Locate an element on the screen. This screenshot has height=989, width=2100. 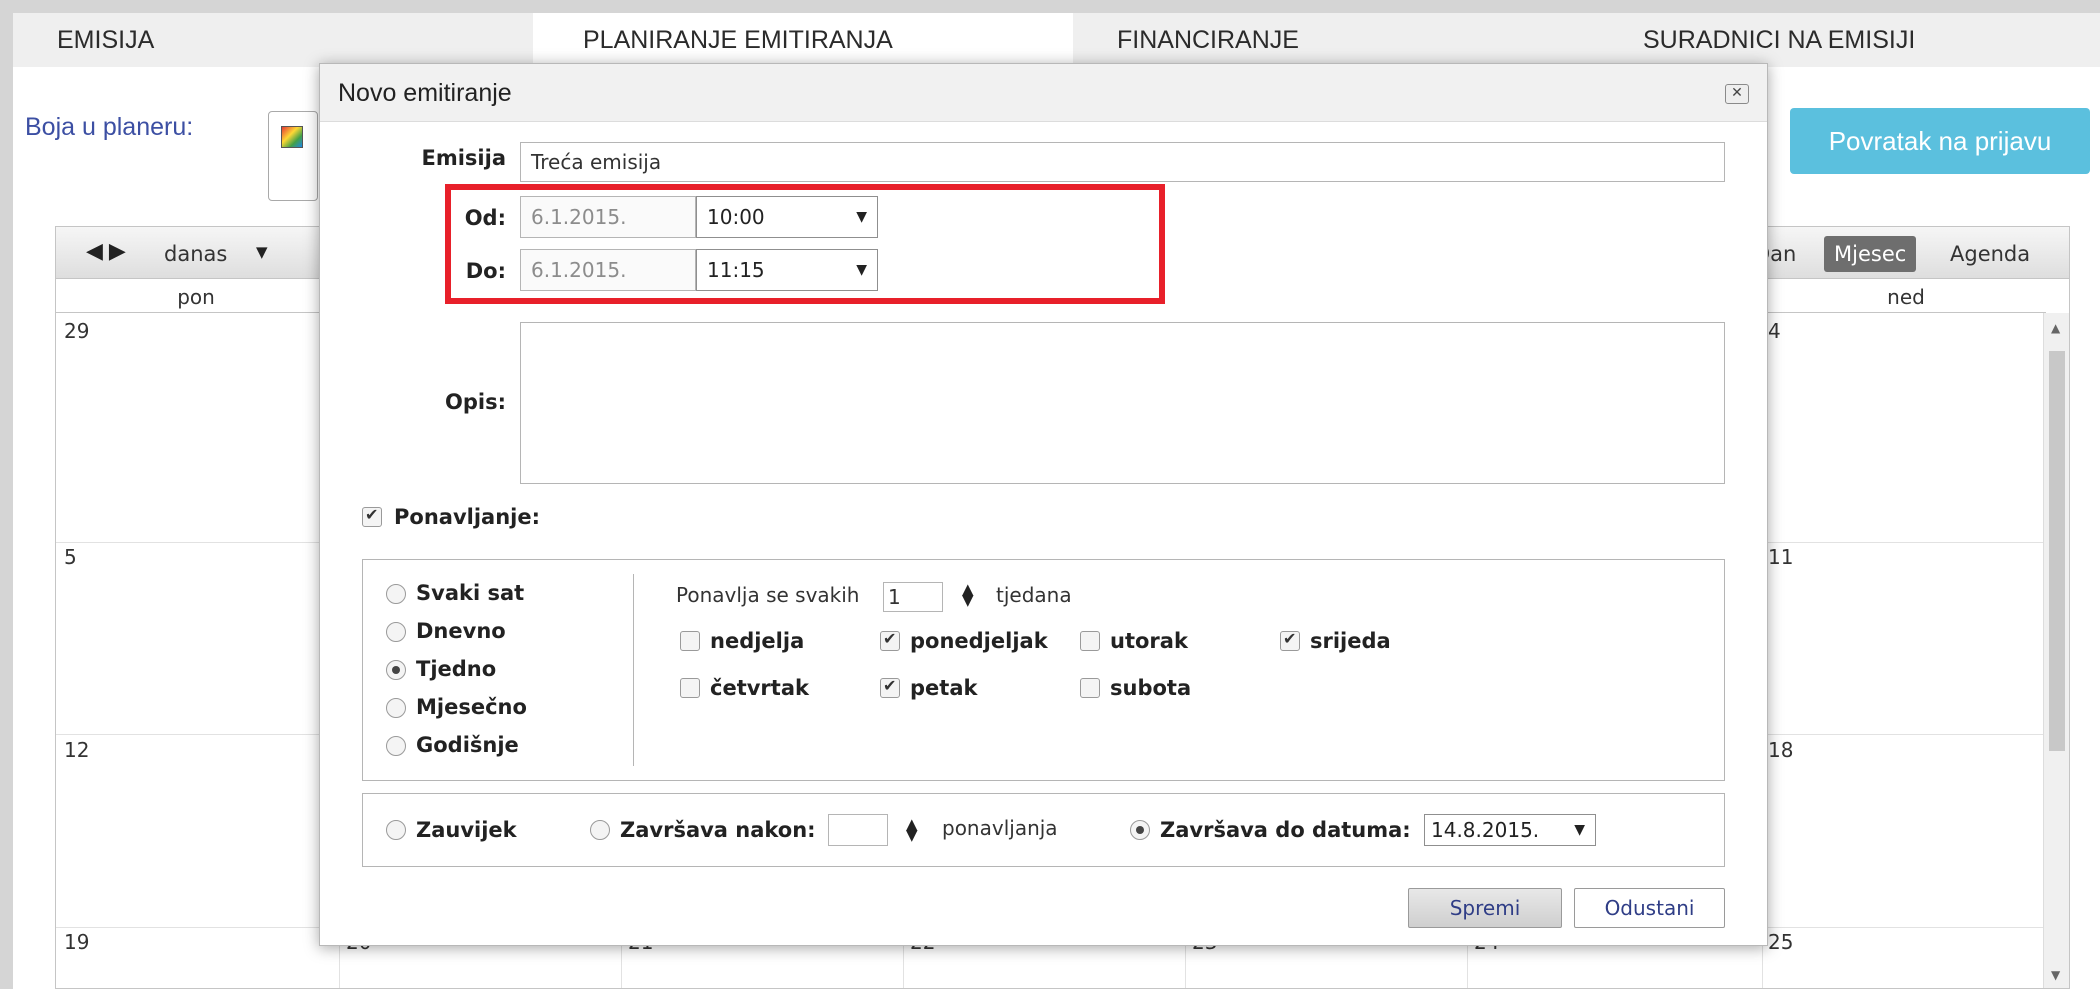
day-label-nedjelja: nedjelja is located at coordinates (757, 641).